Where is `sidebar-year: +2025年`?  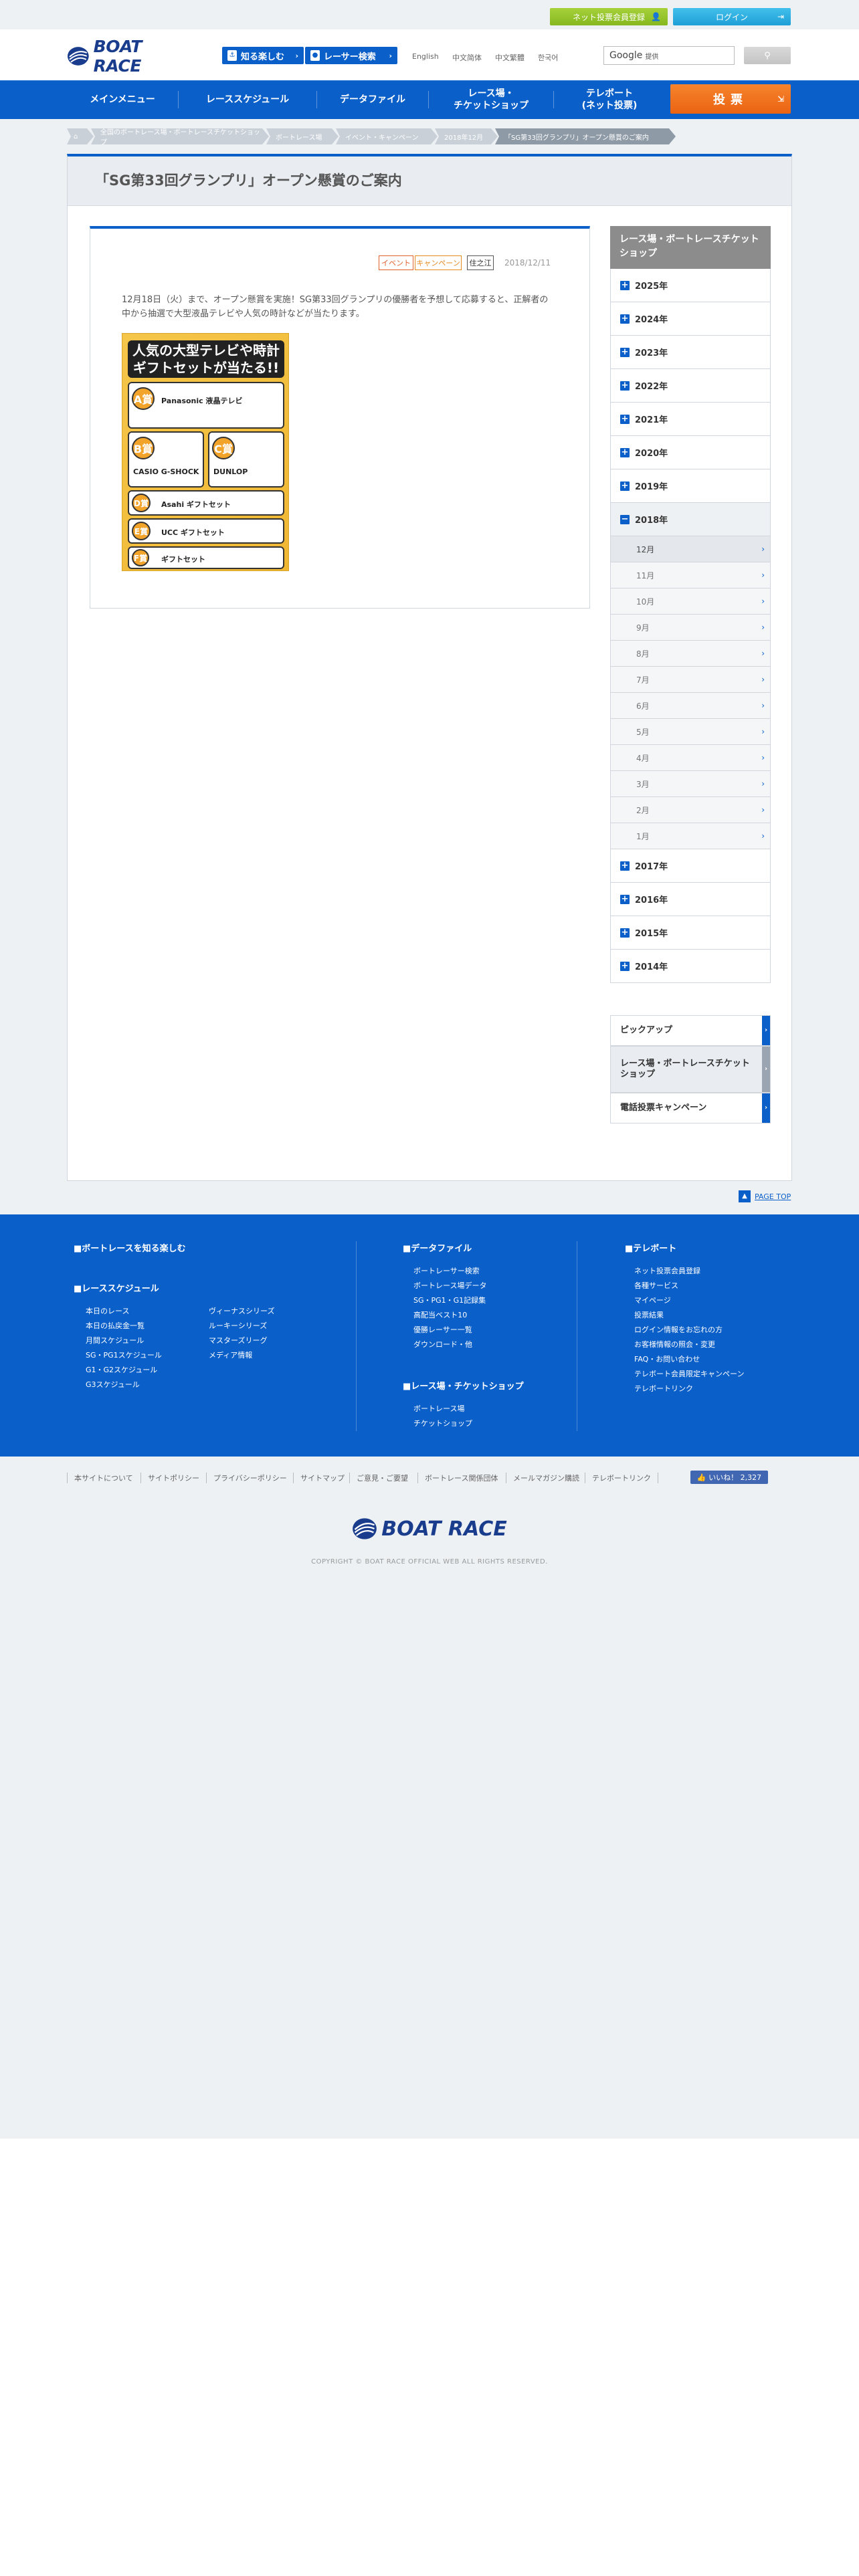
sidebar-year: +2025年 is located at coordinates (691, 286).